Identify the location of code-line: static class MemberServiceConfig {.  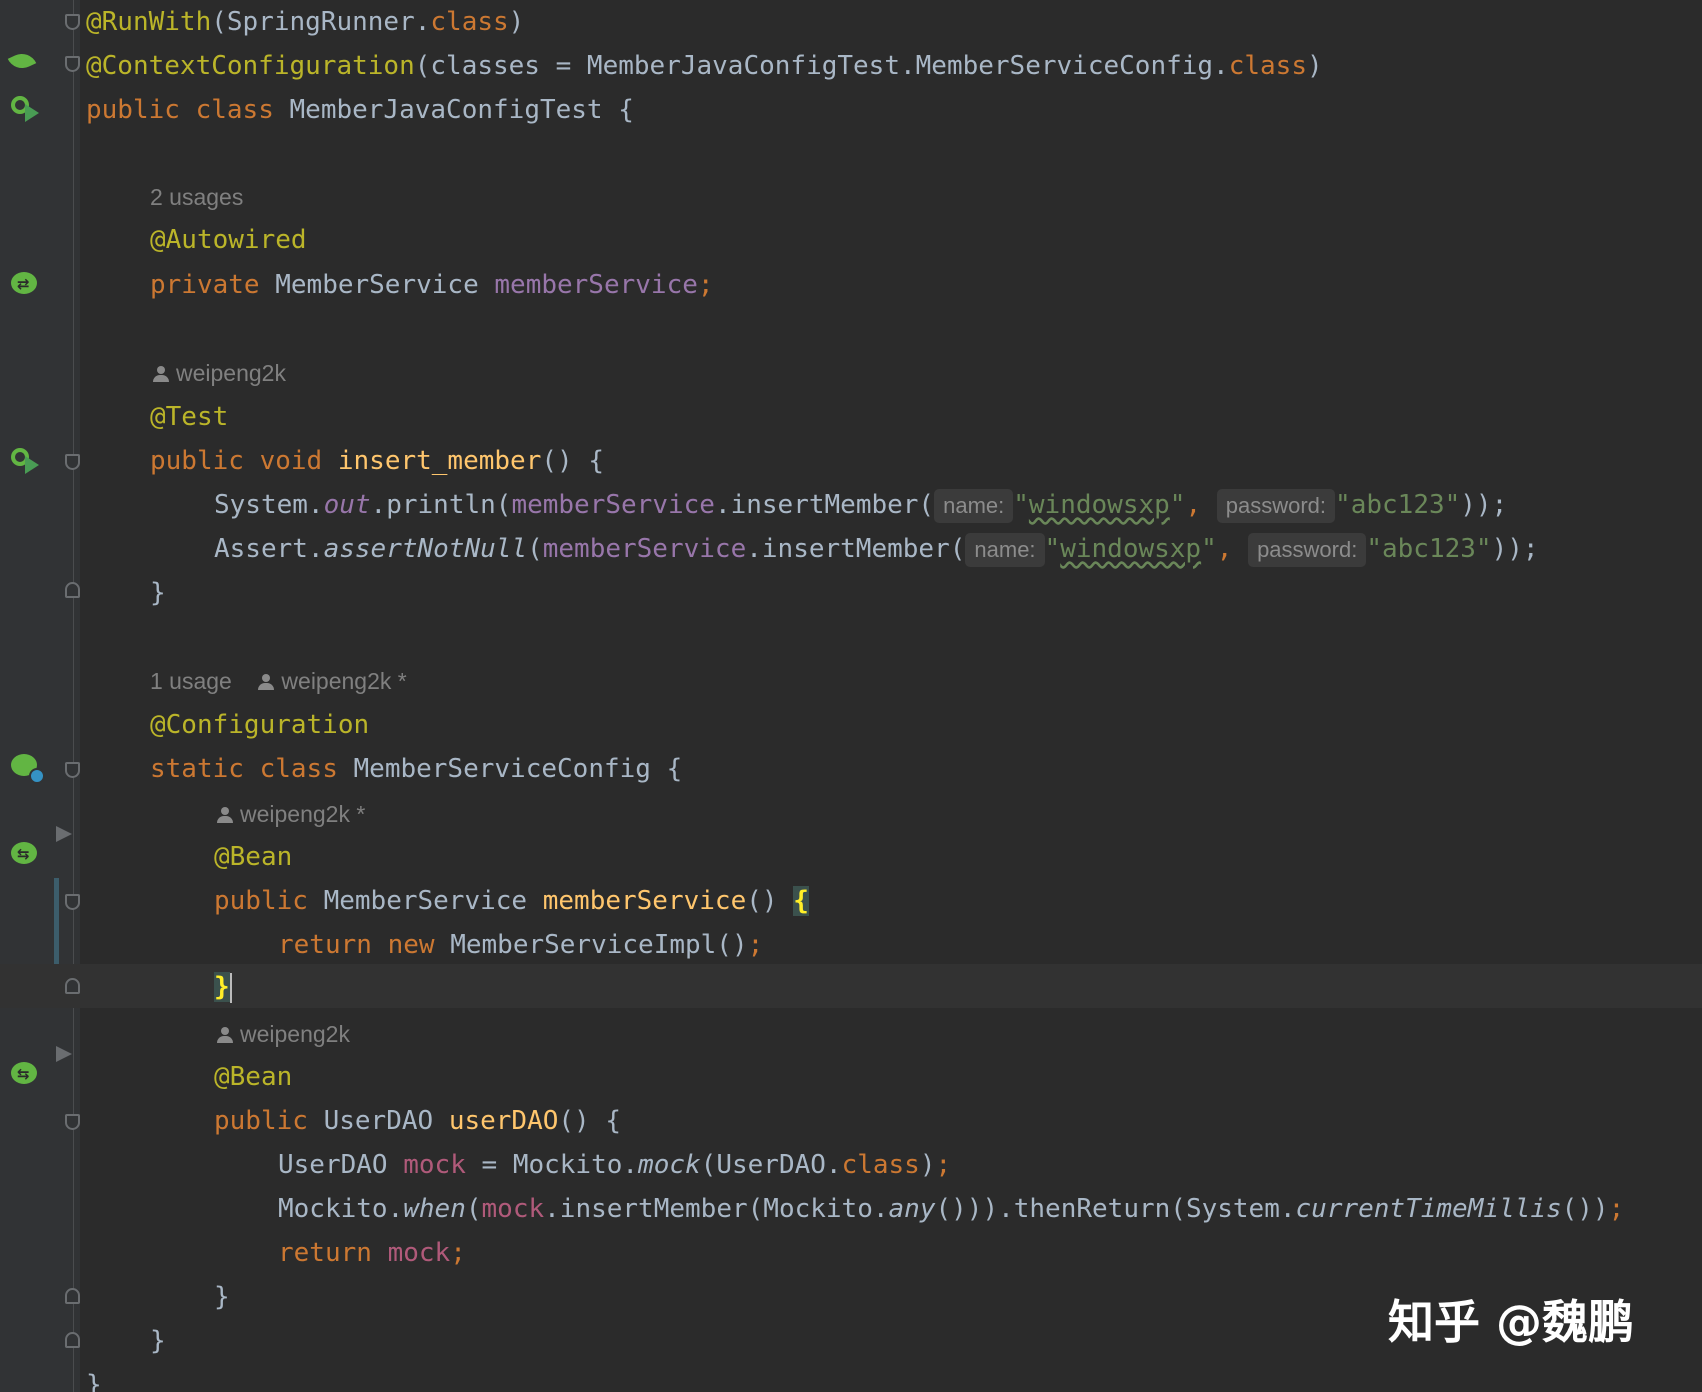
(416, 769).